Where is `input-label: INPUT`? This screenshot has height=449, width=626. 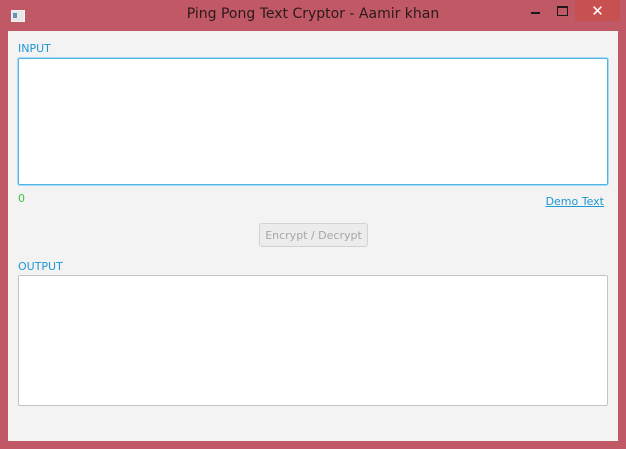 input-label: INPUT is located at coordinates (34, 48).